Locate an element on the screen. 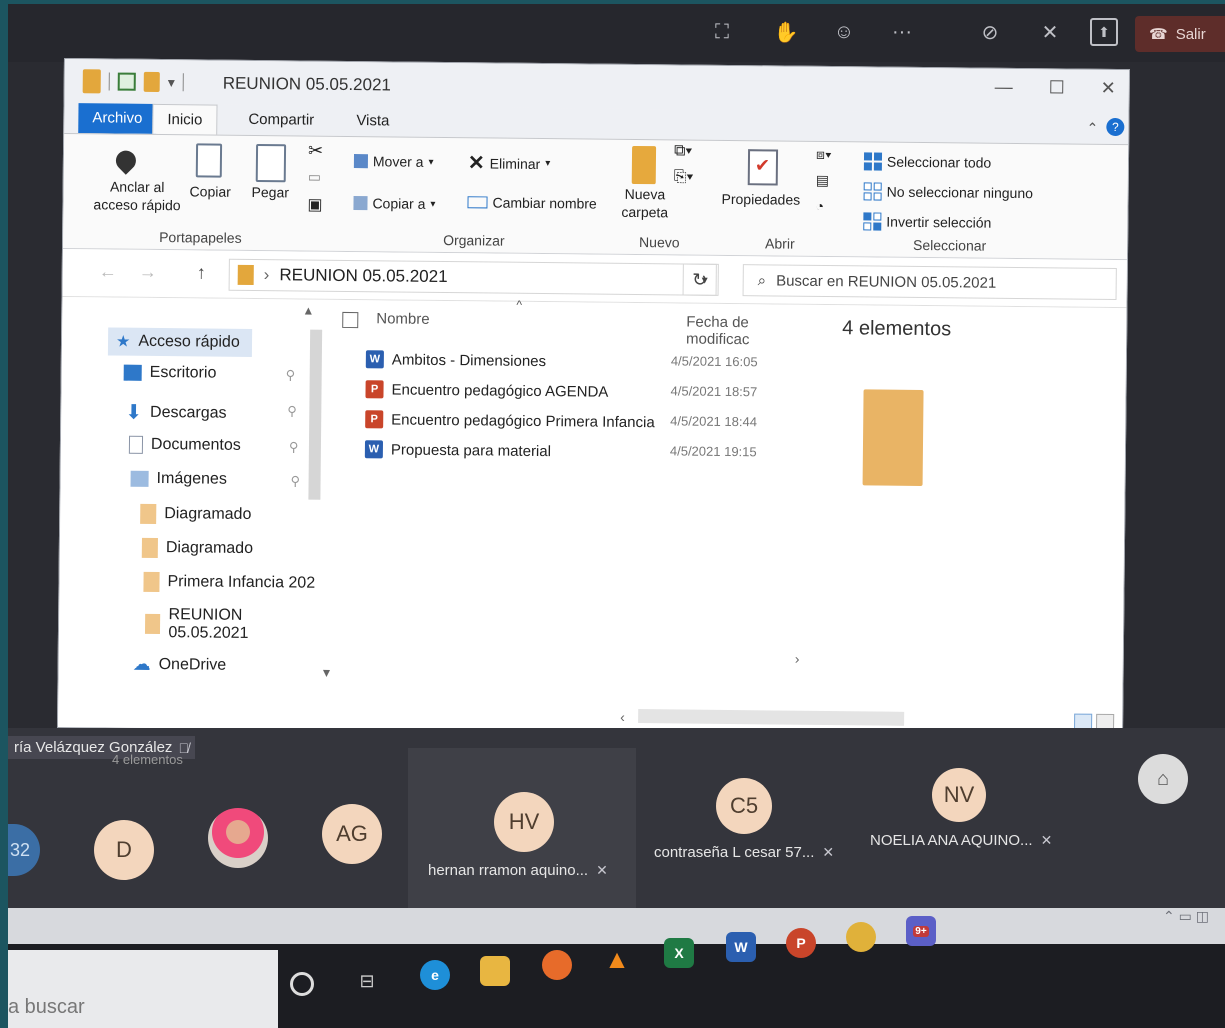  chrome-icon is located at coordinates (861, 937).